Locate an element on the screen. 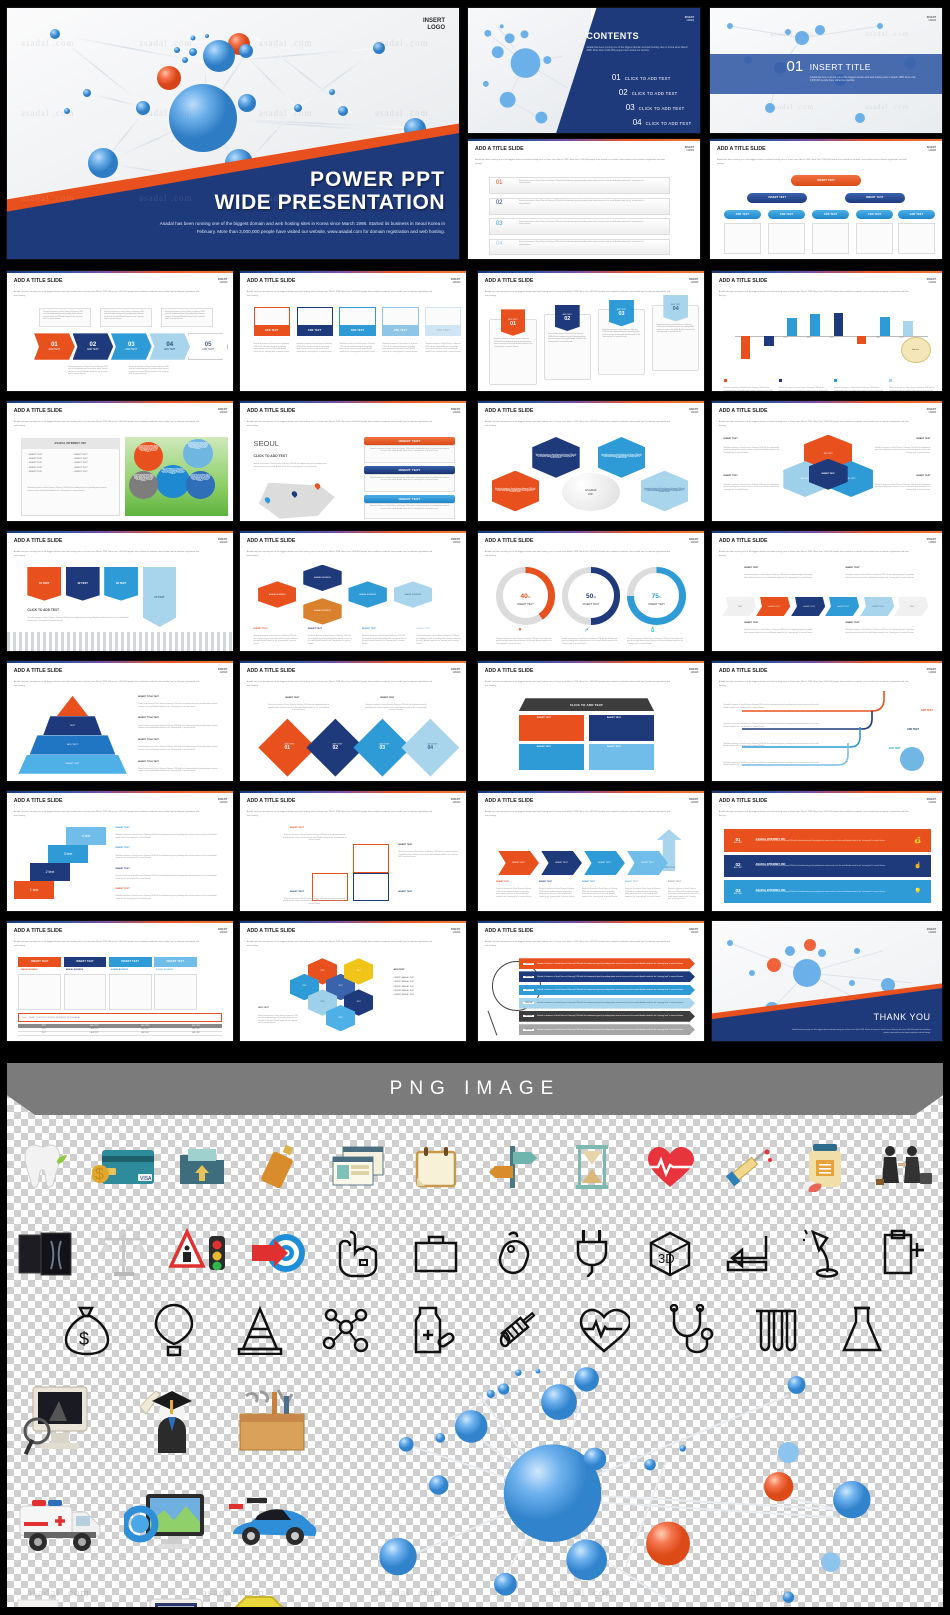 The height and width of the screenshot is (1615, 950). tooth-icon is located at coordinates (46, 1167).